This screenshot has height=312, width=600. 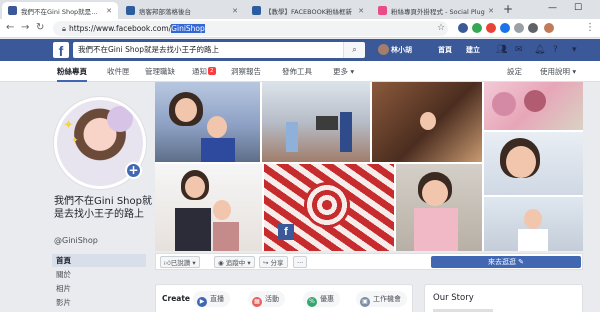 I want to click on share-label: 分享, so click(x=277, y=263).